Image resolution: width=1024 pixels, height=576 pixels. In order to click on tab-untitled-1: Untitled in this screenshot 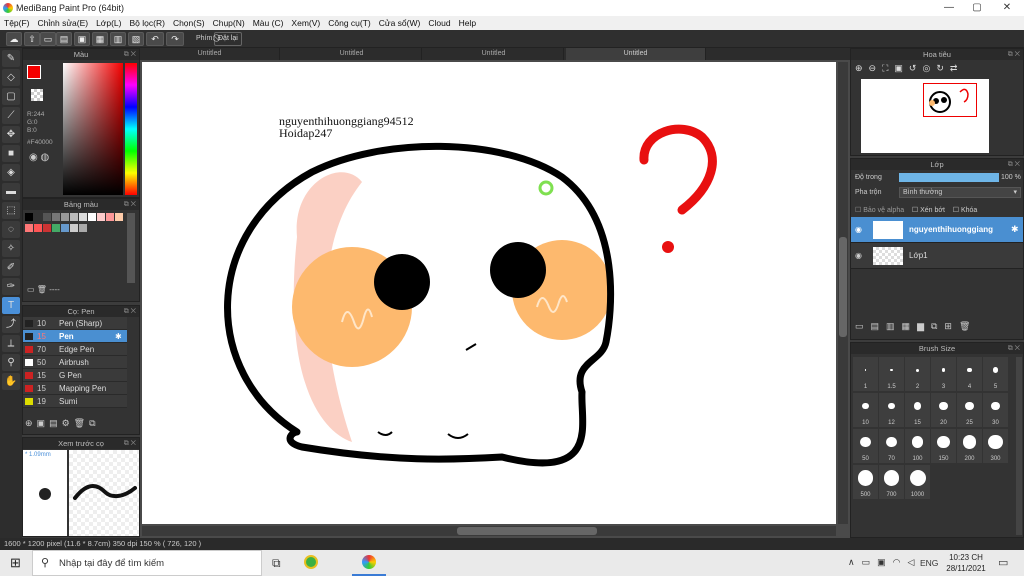, I will do `click(210, 54)`.